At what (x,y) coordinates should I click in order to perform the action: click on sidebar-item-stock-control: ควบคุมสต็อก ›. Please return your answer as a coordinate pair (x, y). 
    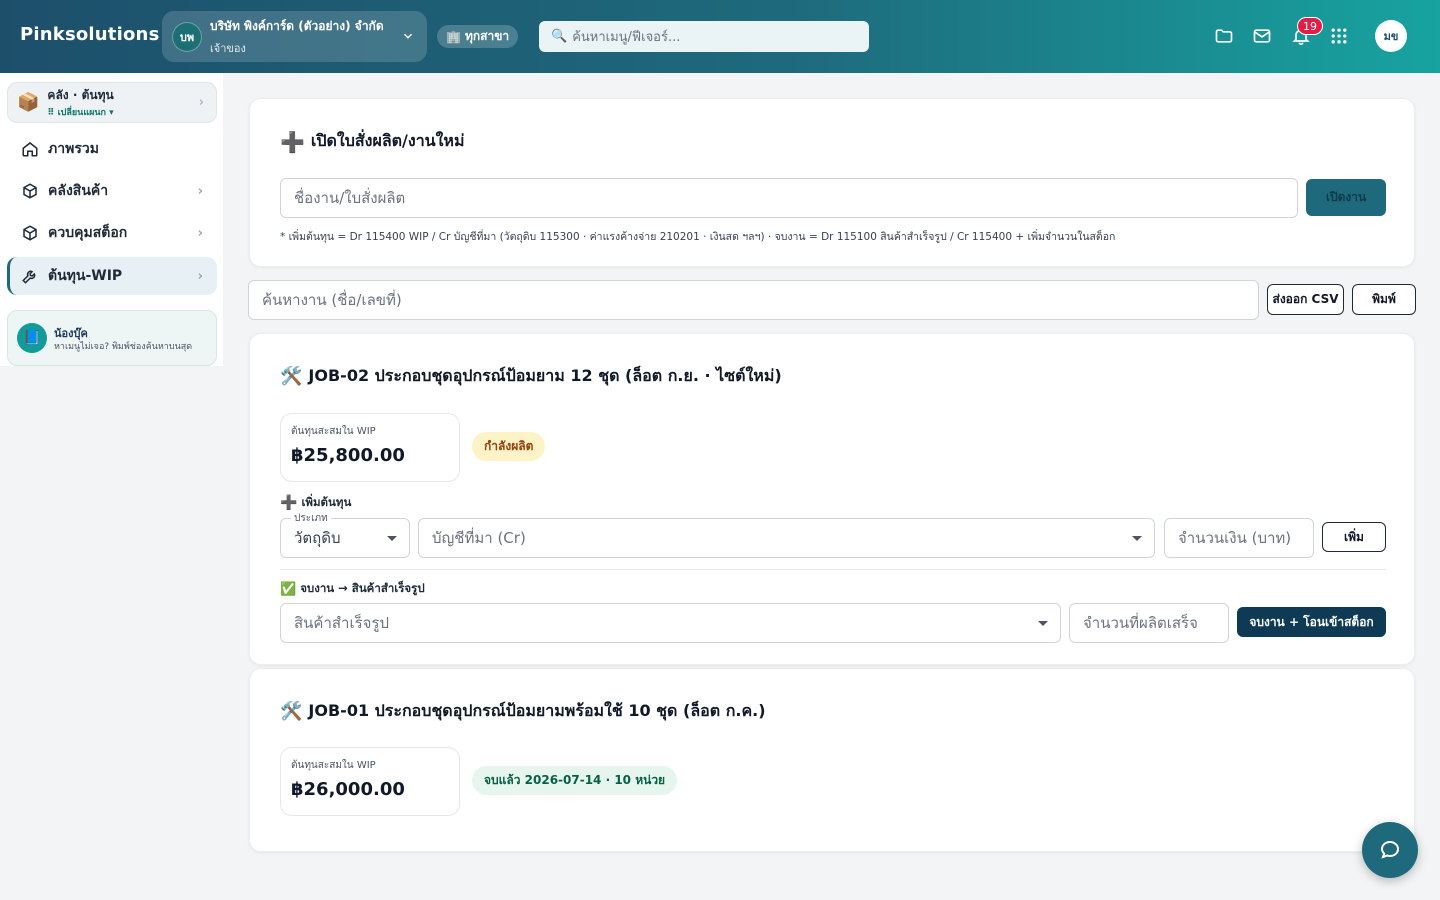
    Looking at the image, I should click on (112, 233).